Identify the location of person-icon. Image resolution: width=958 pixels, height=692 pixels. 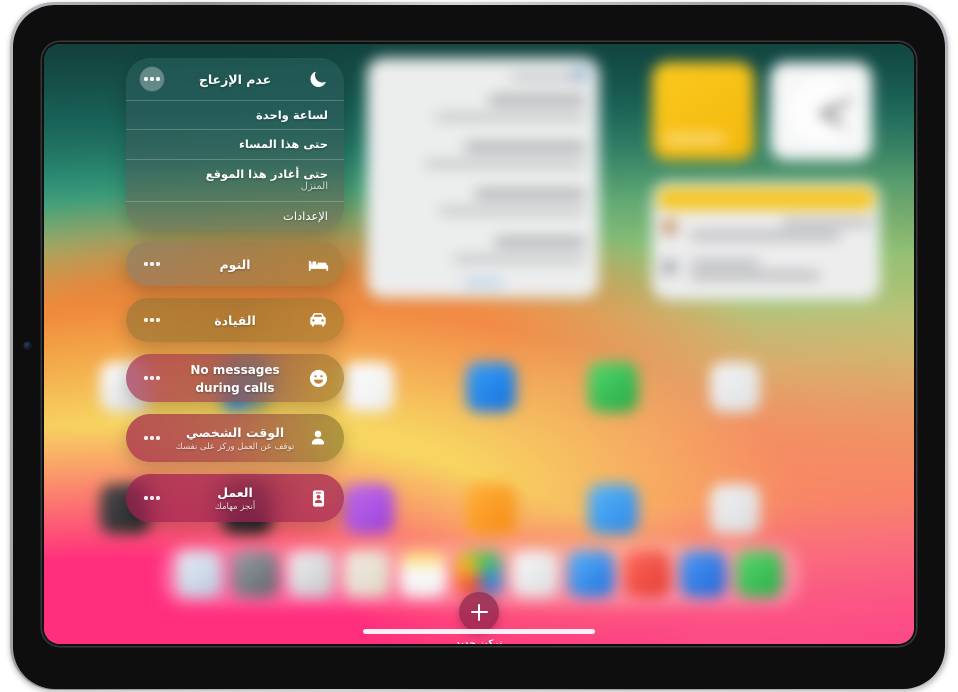
(318, 438).